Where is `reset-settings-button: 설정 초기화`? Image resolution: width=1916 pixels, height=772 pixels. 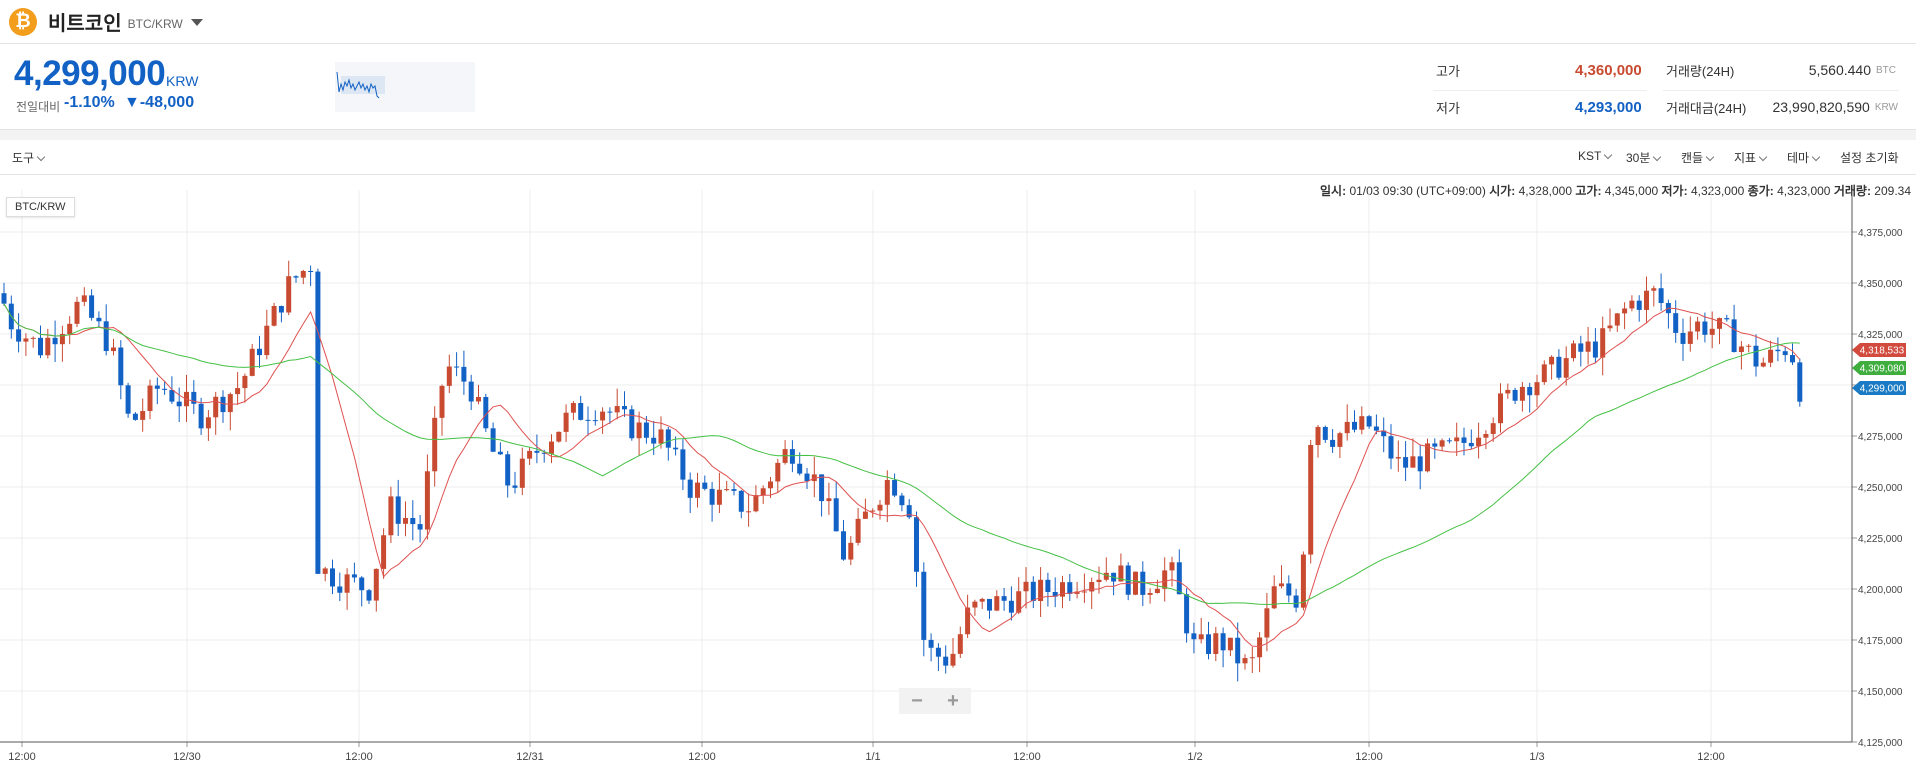 reset-settings-button: 설정 초기화 is located at coordinates (1869, 157).